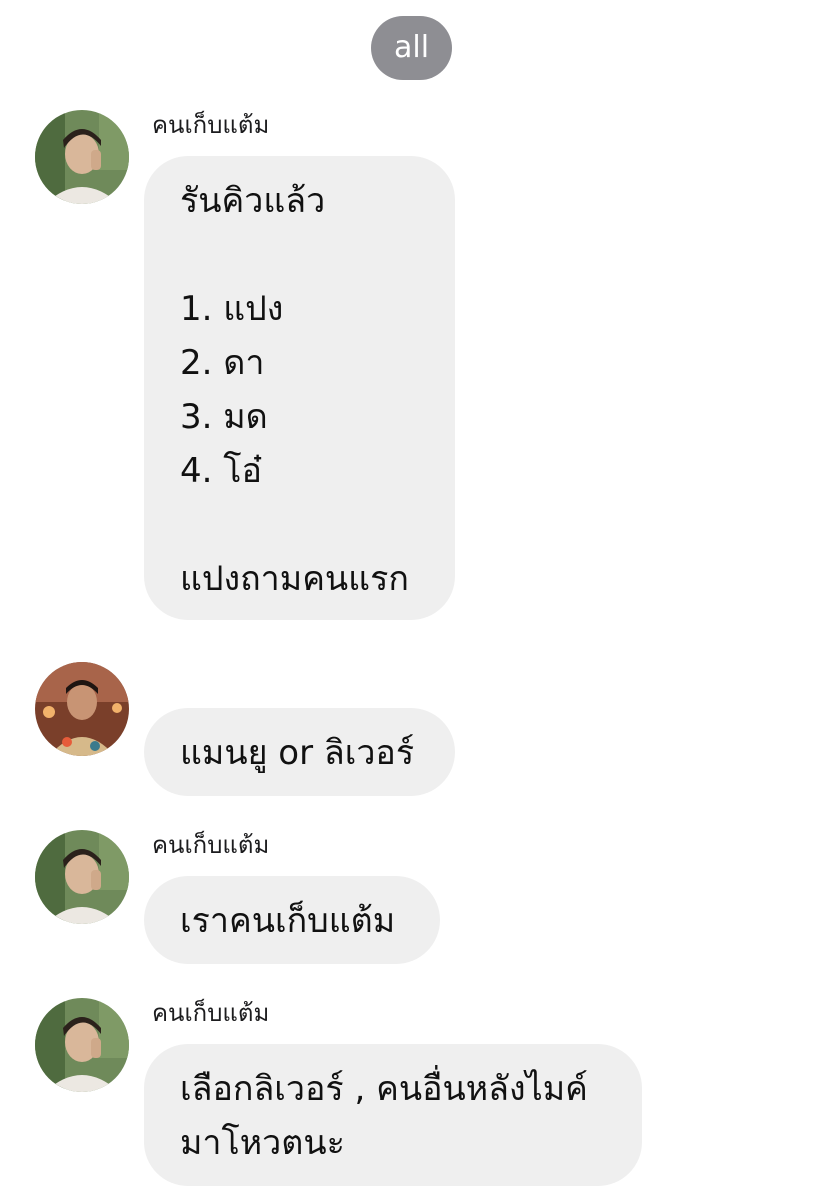 The width and height of the screenshot is (822, 1200). What do you see at coordinates (384, 1089) in the screenshot?
I see `message-line: เลือกลิเวอร์ , คนอื่นหลังไมค์` at bounding box center [384, 1089].